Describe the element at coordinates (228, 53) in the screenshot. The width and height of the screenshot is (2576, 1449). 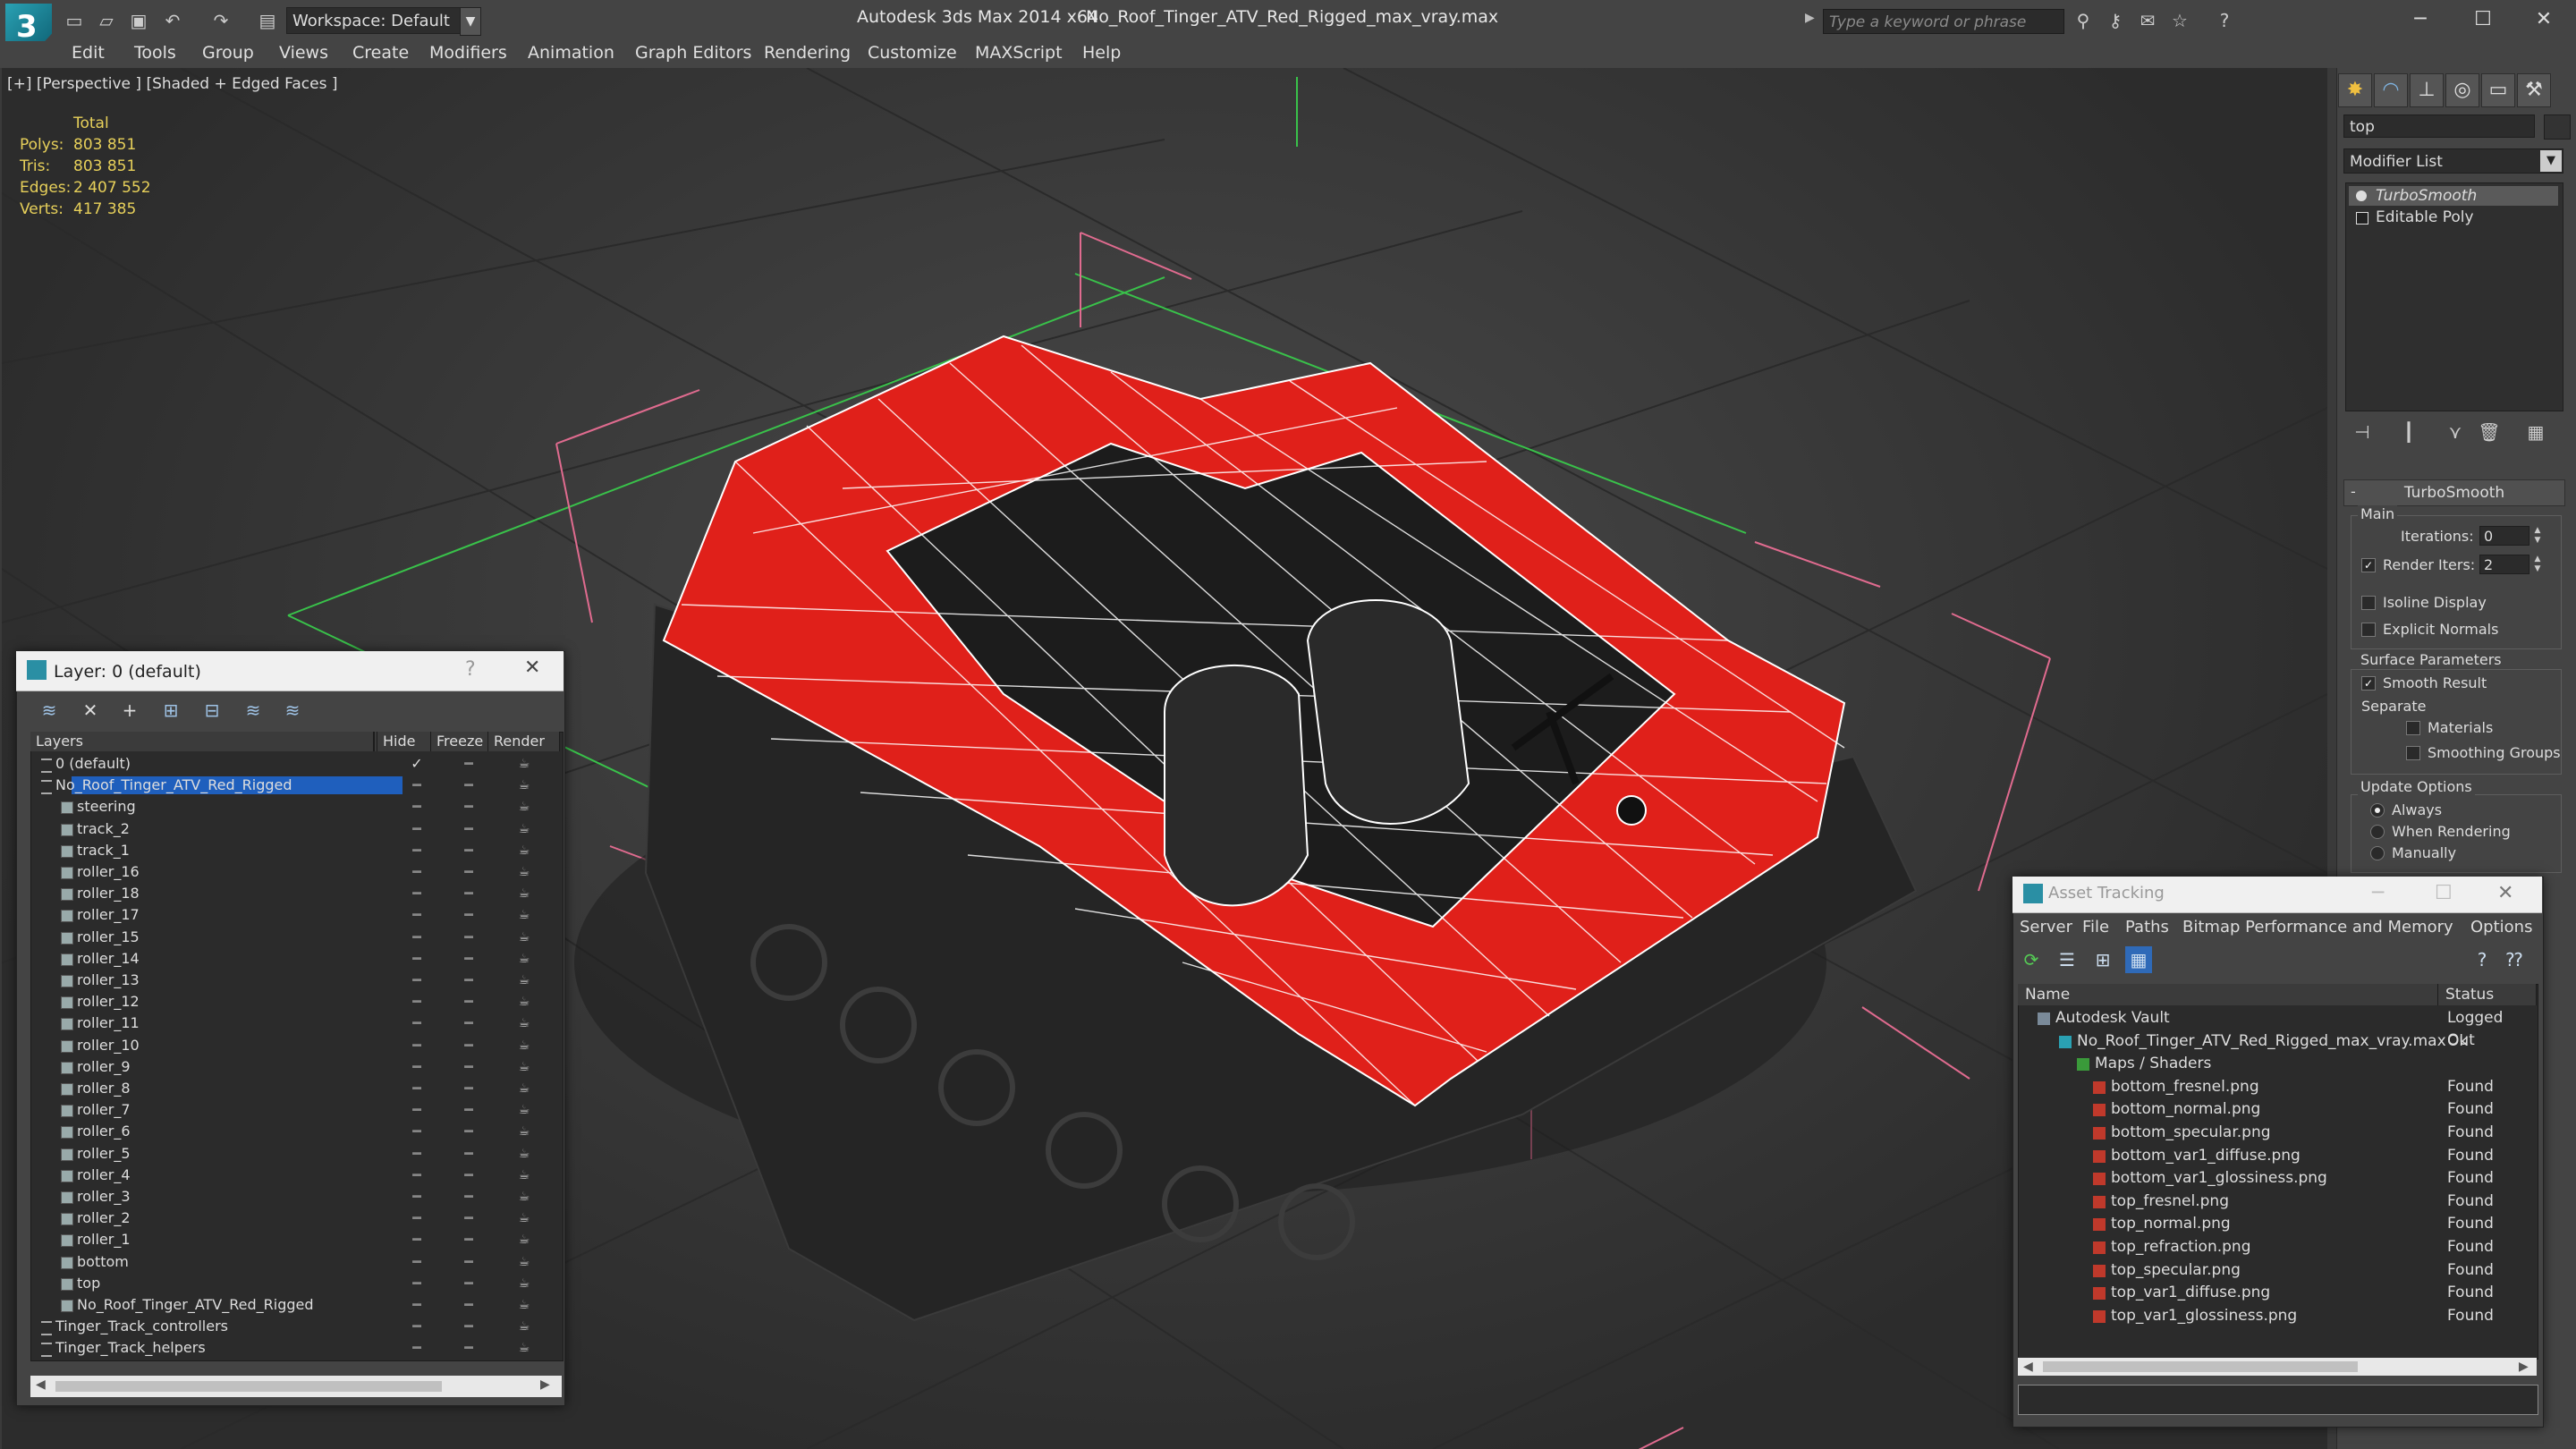
I see `menu-group: Group` at that location.